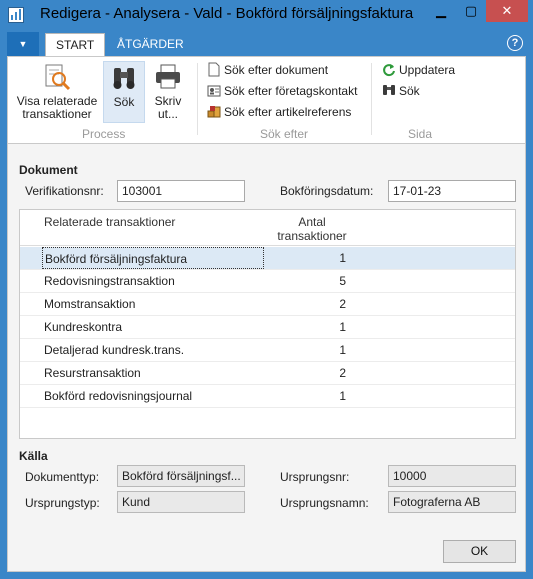 Image resolution: width=533 pixels, height=579 pixels. What do you see at coordinates (124, 92) in the screenshot?
I see `find-button: Sök` at bounding box center [124, 92].